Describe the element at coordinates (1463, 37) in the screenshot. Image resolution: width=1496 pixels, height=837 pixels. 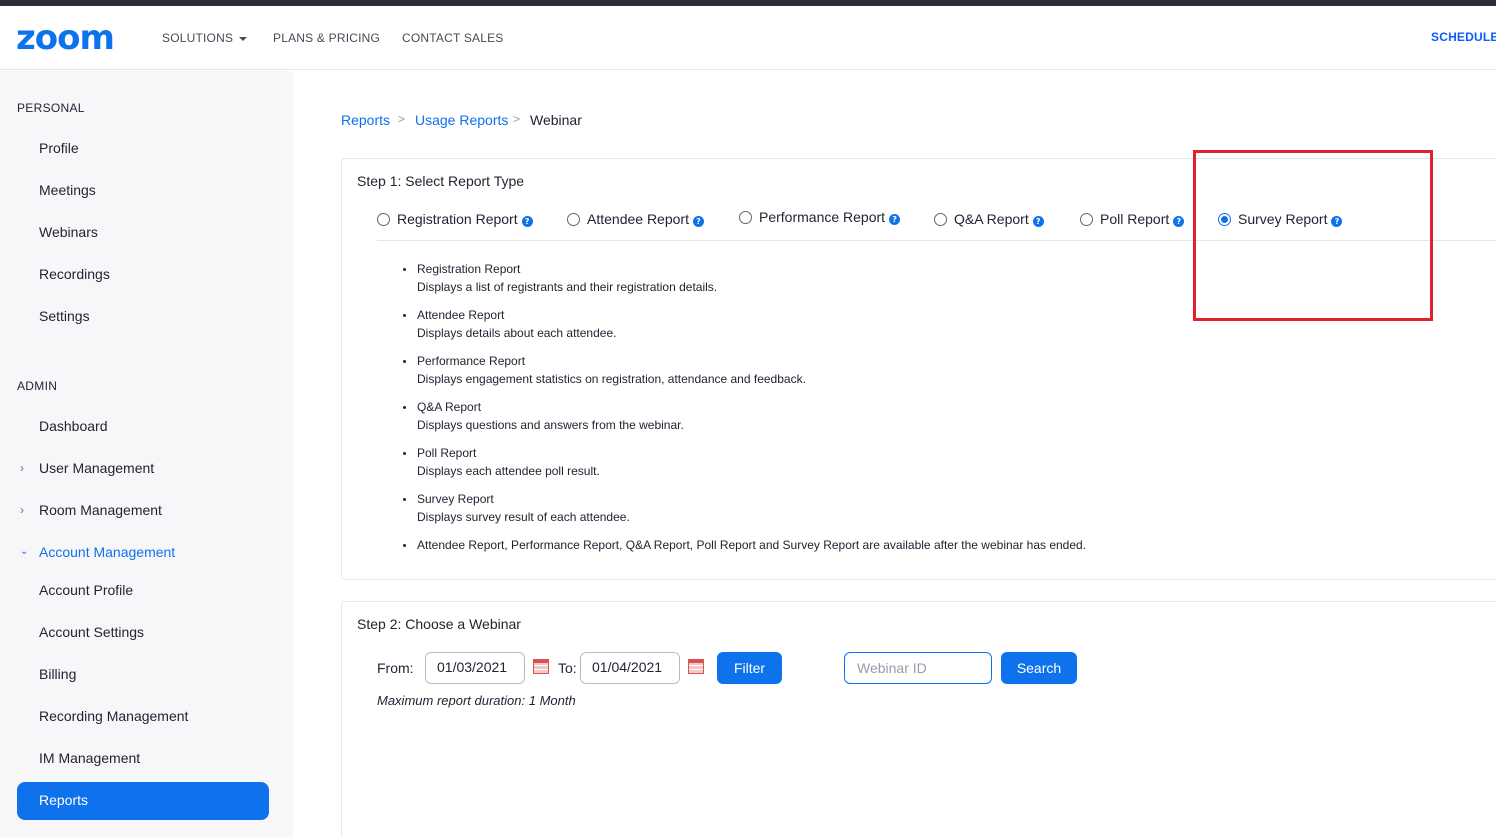
I see `schedule-link: SCHEDULE` at that location.